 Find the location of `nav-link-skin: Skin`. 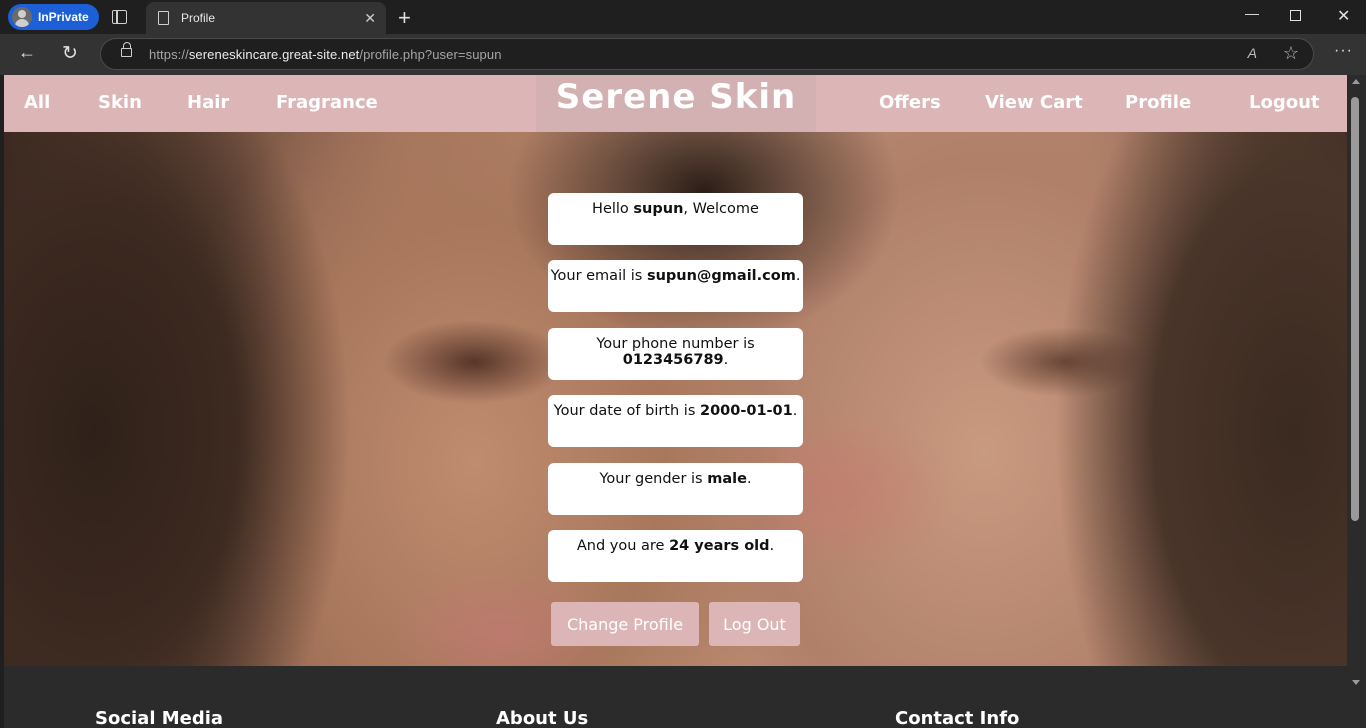

nav-link-skin: Skin is located at coordinates (120, 102).